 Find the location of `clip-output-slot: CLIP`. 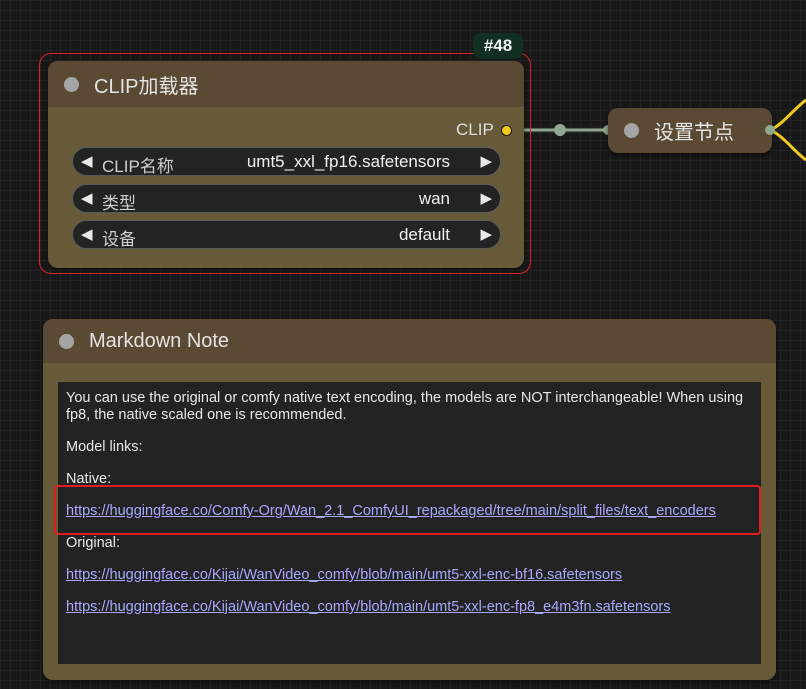

clip-output-slot: CLIP is located at coordinates (484, 130).